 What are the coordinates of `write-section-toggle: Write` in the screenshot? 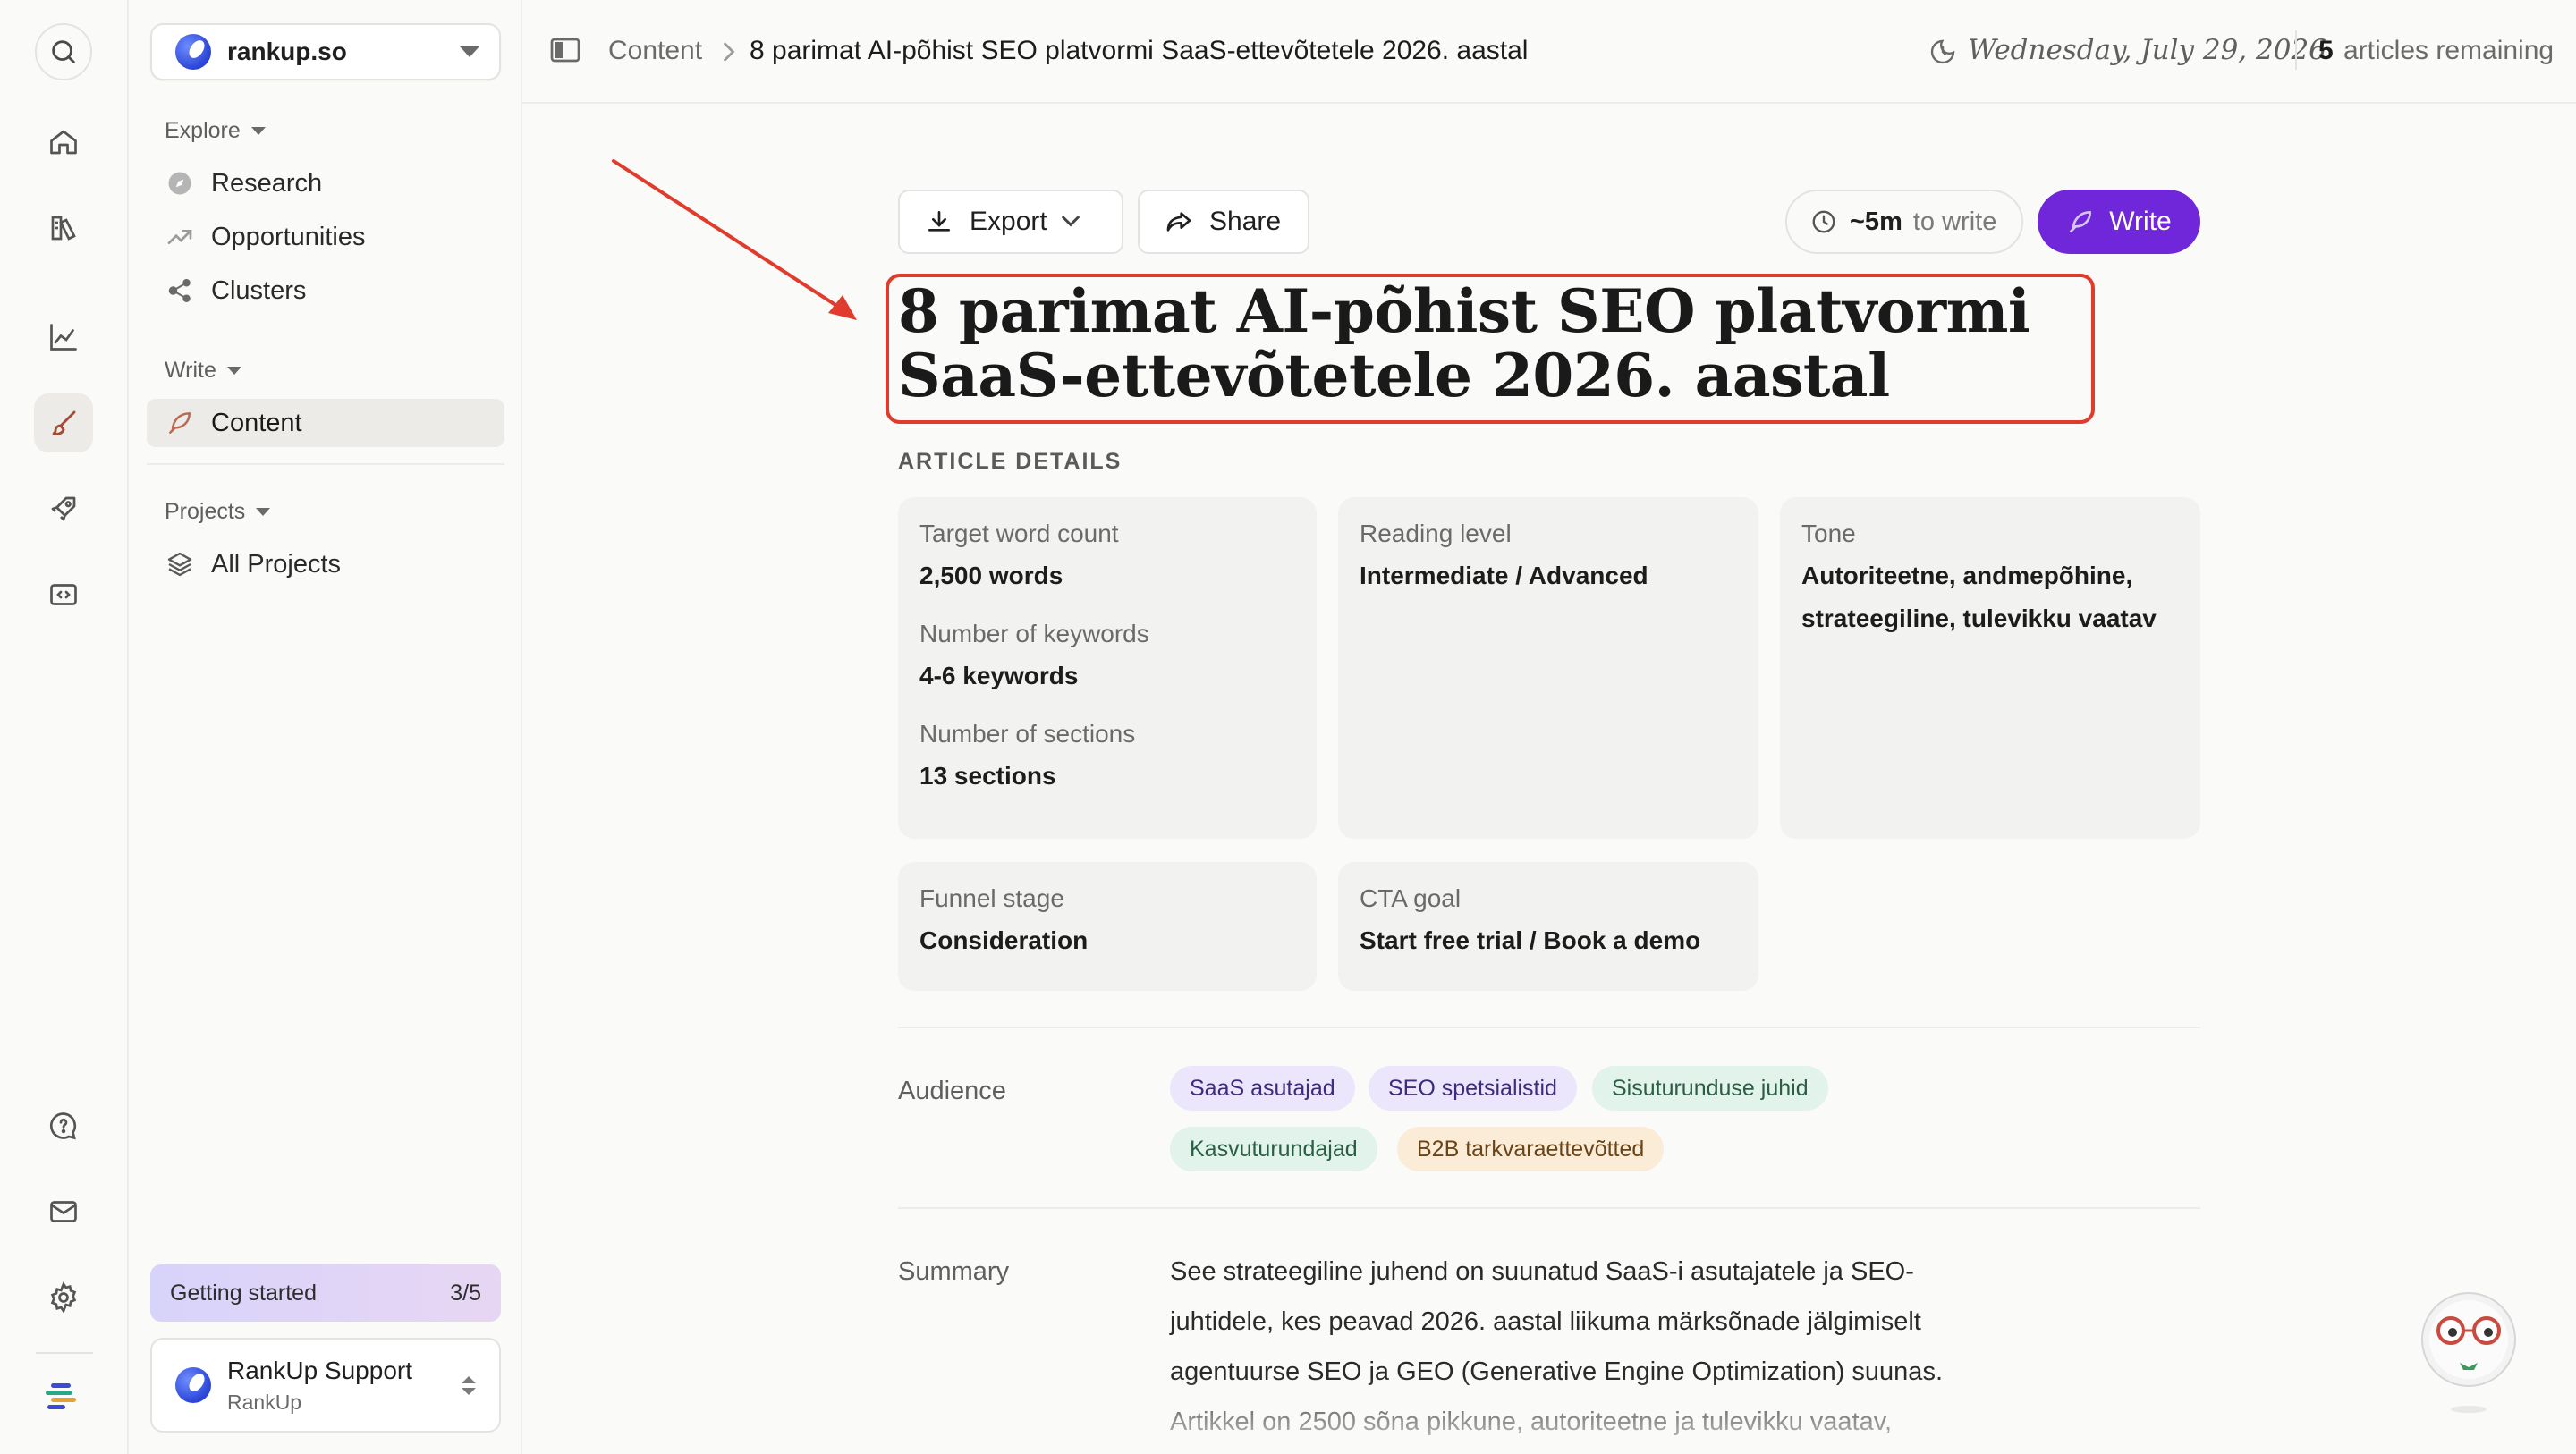 It's located at (203, 371).